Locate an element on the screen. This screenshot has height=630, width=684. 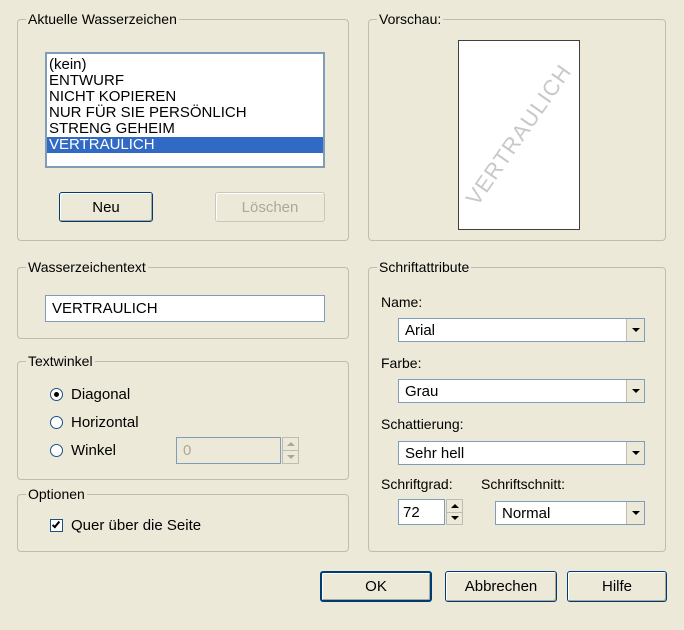
checkbox is located at coordinates (56, 525).